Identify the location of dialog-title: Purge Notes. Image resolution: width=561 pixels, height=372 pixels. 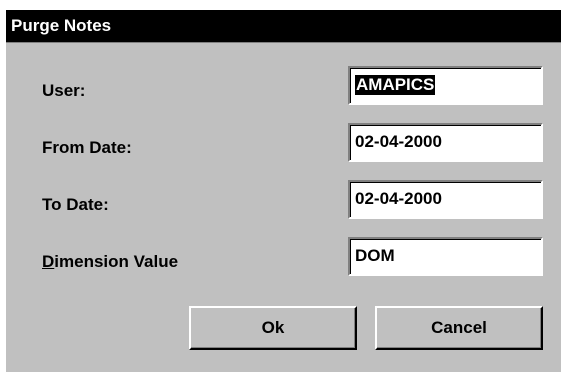
(61, 25).